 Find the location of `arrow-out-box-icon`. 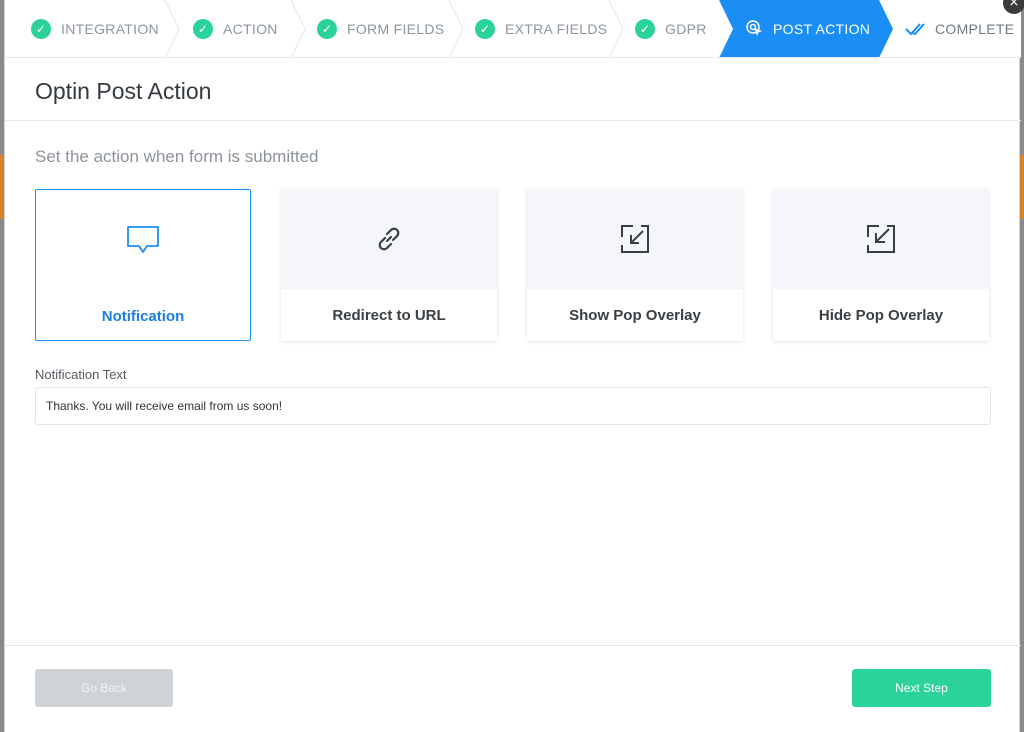

arrow-out-box-icon is located at coordinates (881, 239).